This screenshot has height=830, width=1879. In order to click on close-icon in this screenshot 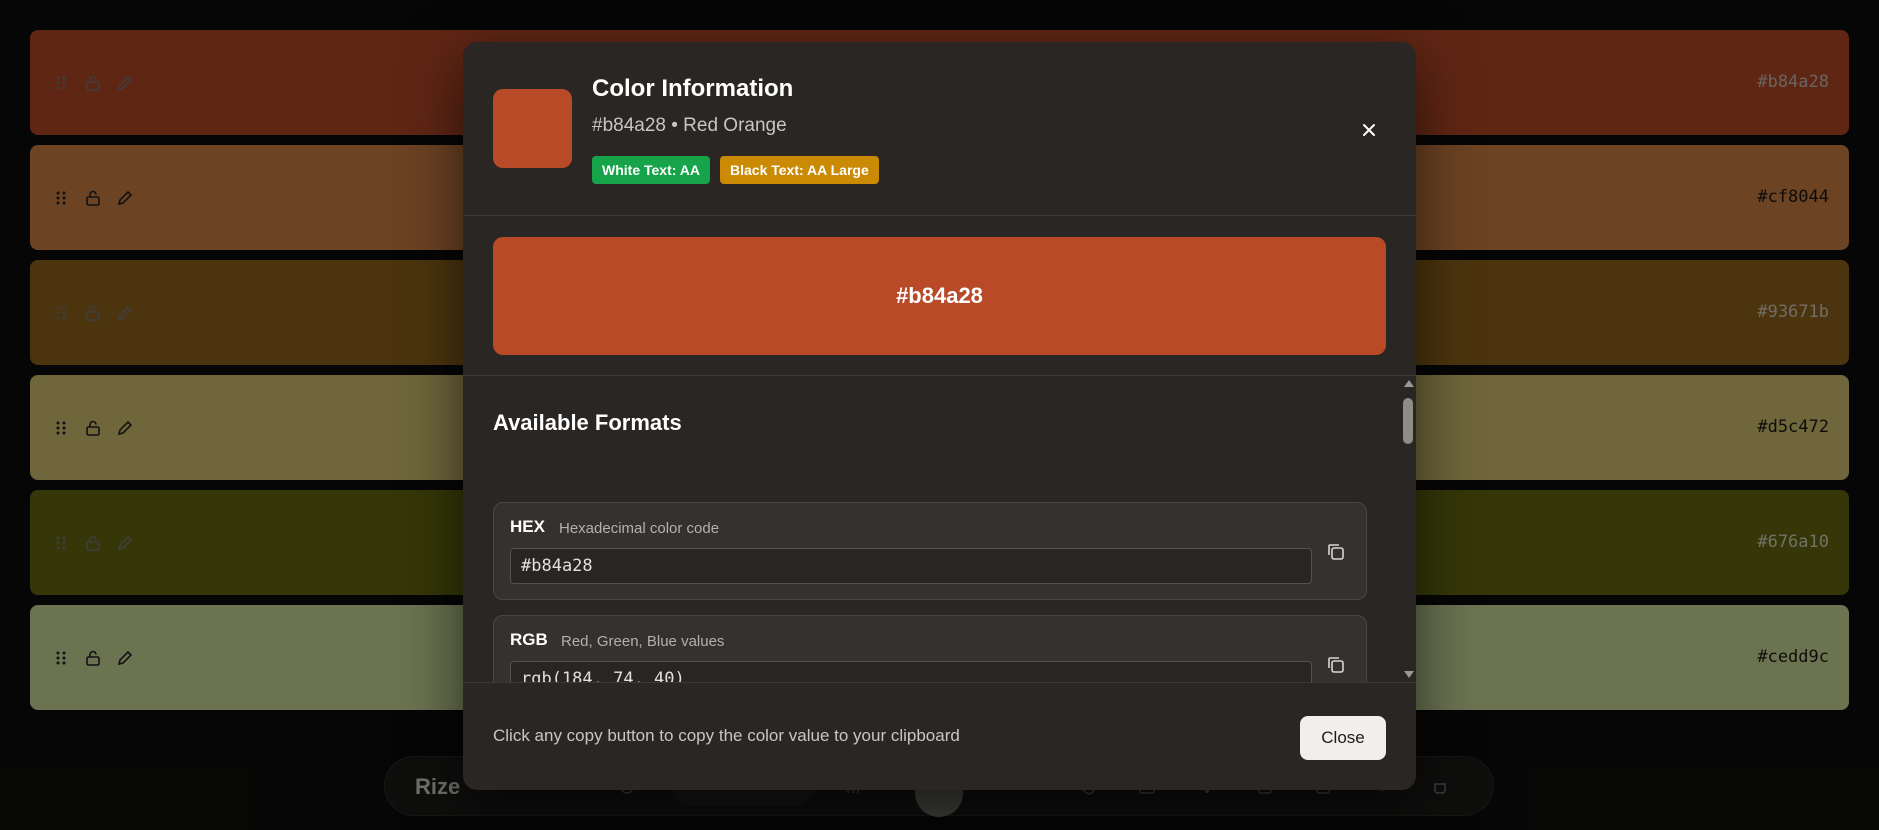, I will do `click(1369, 130)`.